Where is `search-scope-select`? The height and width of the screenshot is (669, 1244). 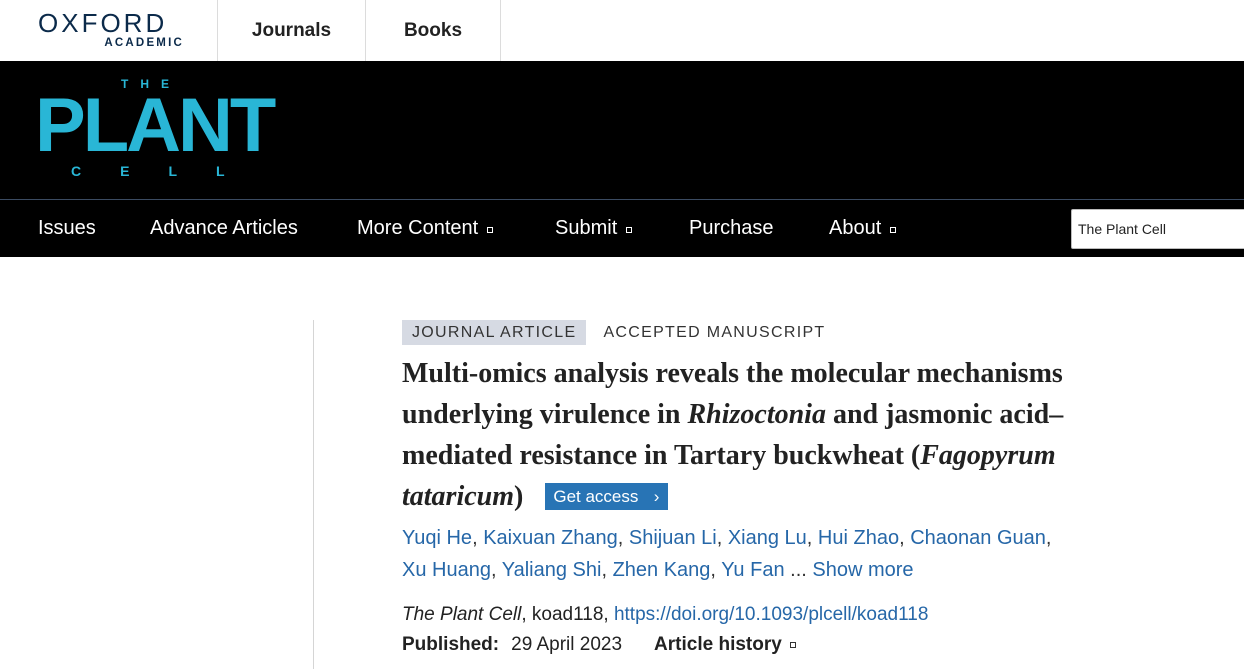
search-scope-select is located at coordinates (1157, 229).